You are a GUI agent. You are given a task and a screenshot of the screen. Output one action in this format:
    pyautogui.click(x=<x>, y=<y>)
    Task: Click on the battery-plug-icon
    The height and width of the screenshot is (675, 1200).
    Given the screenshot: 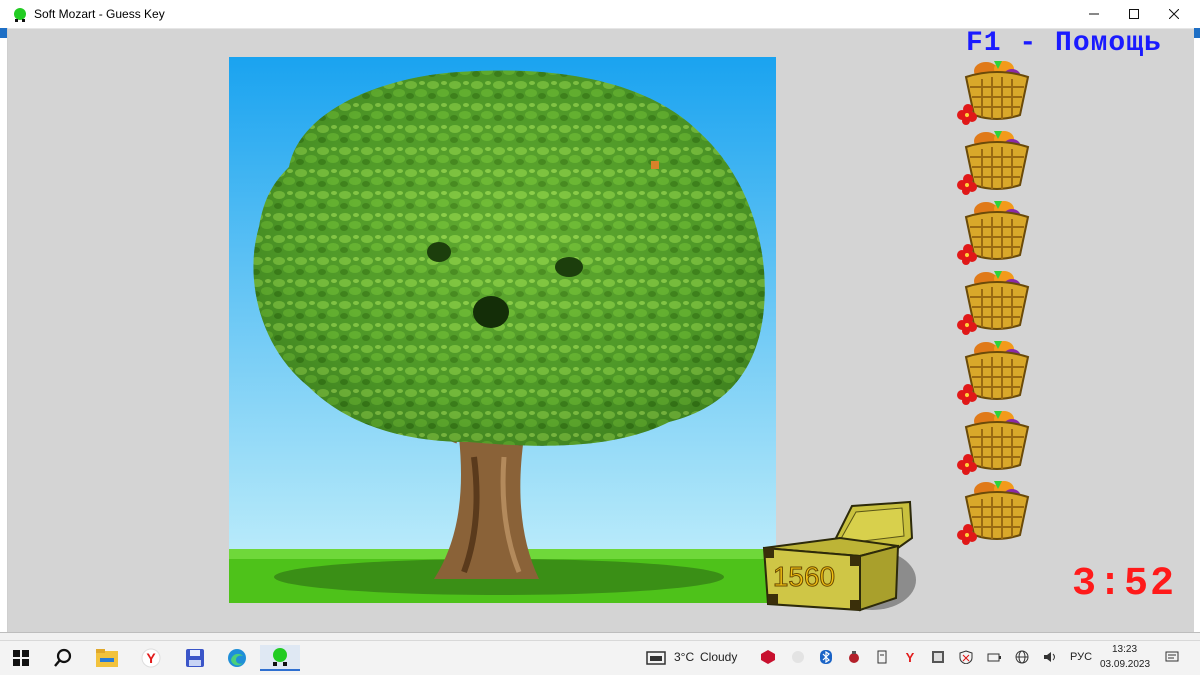 What is the action you would take?
    pyautogui.click(x=994, y=657)
    